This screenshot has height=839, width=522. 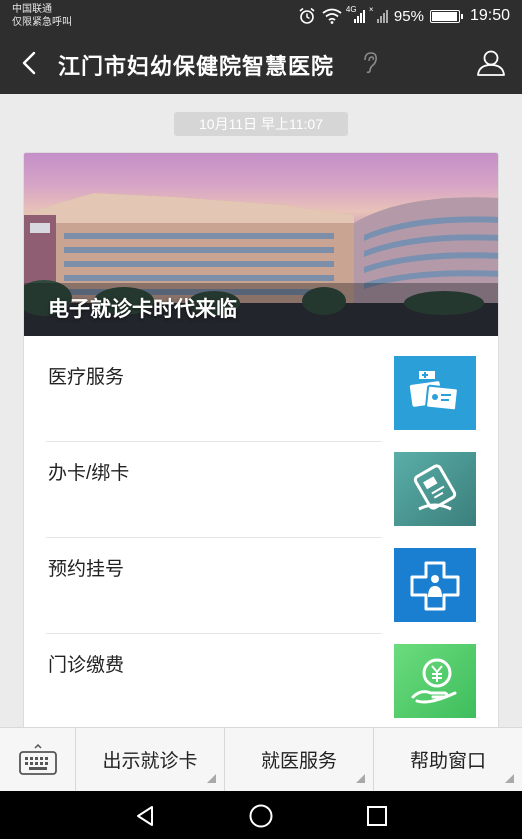 I want to click on back-button, so click(x=29, y=63).